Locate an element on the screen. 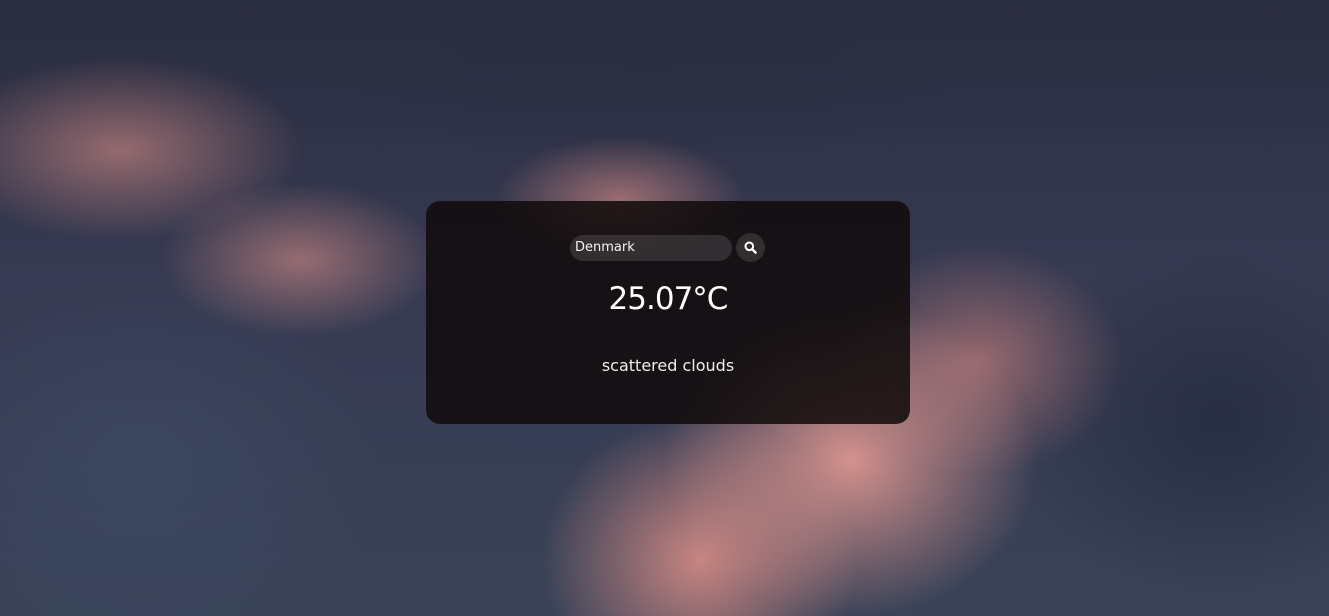 The width and height of the screenshot is (1329, 616). weather-card: 25.07°C scattered clouds is located at coordinates (668, 312).